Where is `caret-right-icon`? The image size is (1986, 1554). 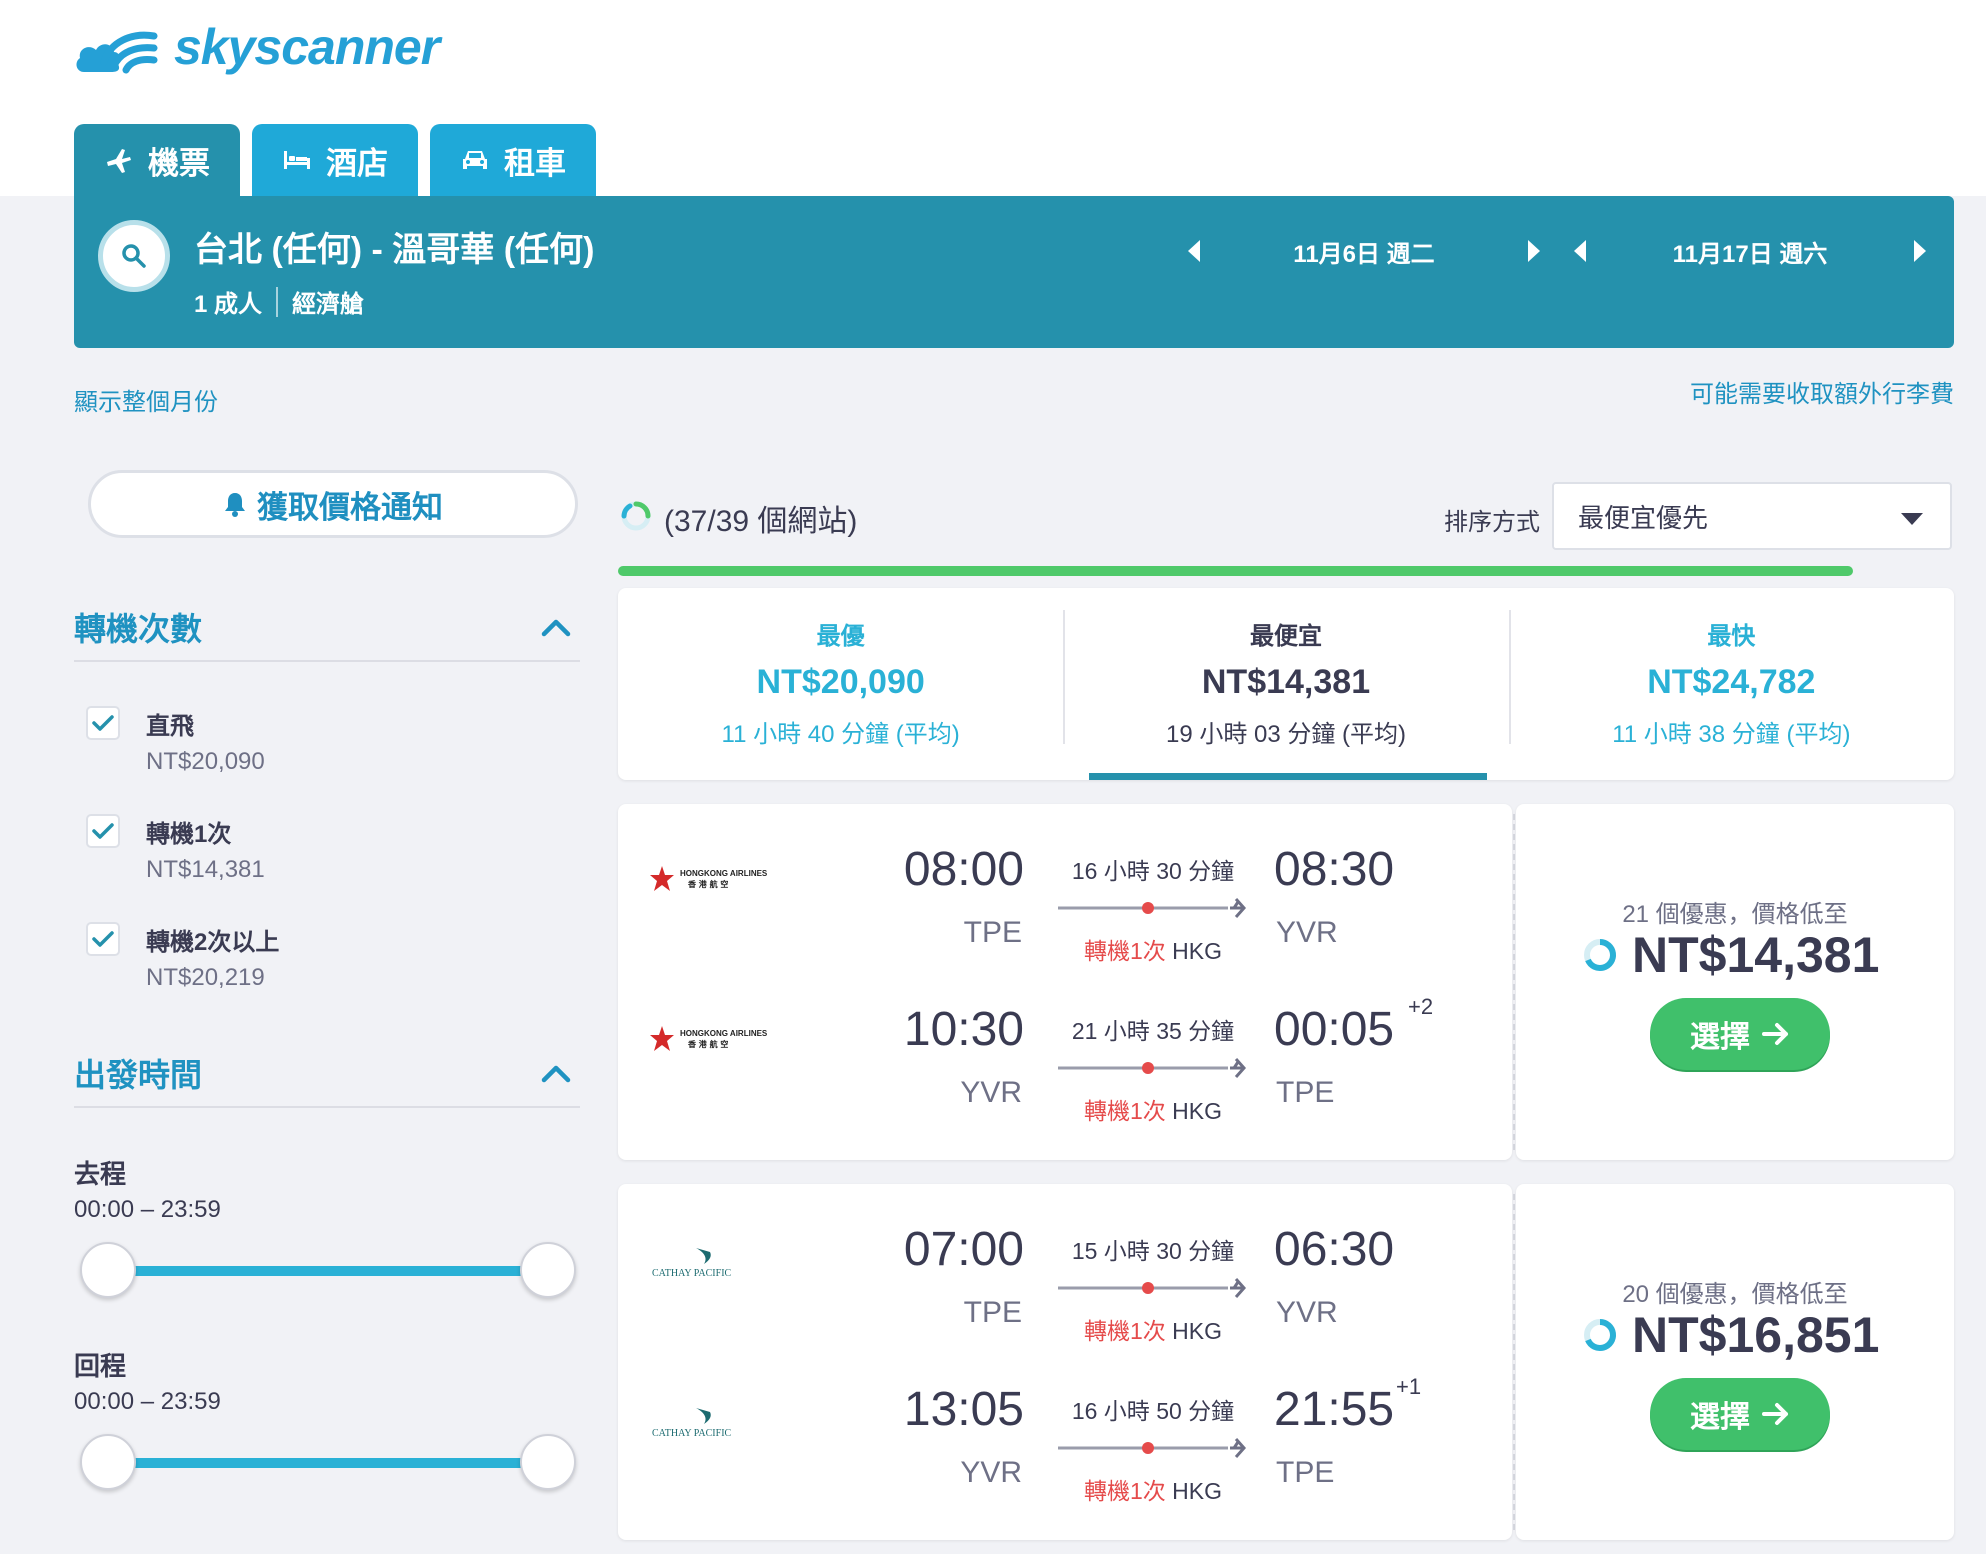 caret-right-icon is located at coordinates (1534, 251).